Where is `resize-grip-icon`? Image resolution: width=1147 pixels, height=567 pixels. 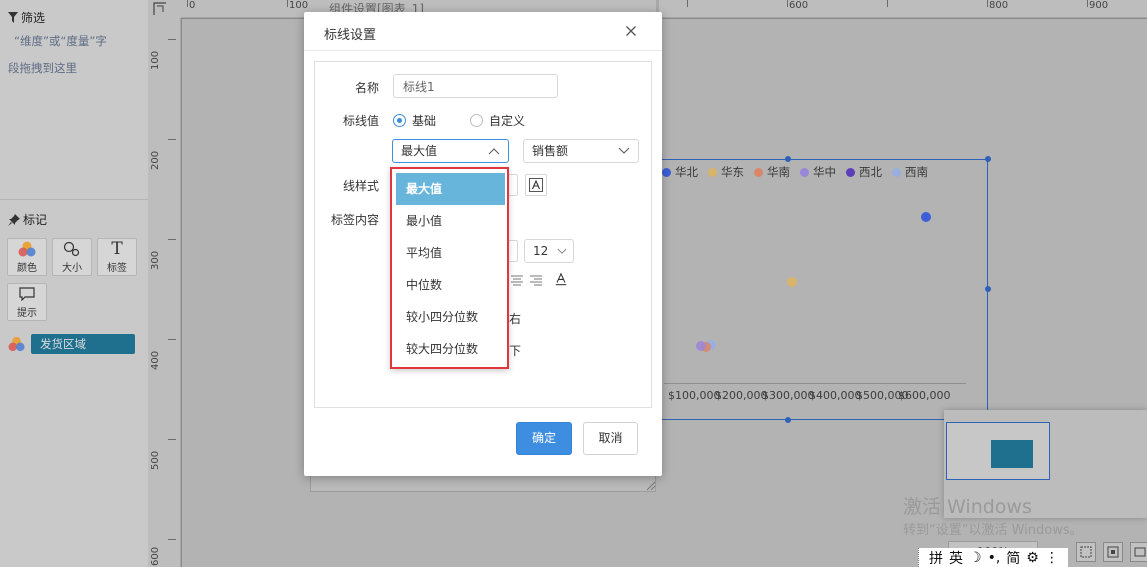 resize-grip-icon is located at coordinates (650, 486).